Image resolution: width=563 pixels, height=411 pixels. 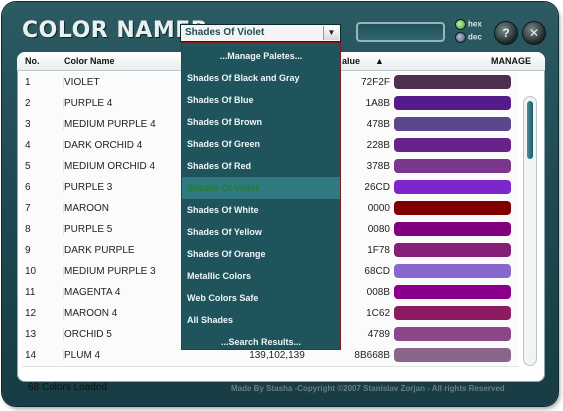 What do you see at coordinates (261, 144) in the screenshot?
I see `dropdown-item: Shades Of Green` at bounding box center [261, 144].